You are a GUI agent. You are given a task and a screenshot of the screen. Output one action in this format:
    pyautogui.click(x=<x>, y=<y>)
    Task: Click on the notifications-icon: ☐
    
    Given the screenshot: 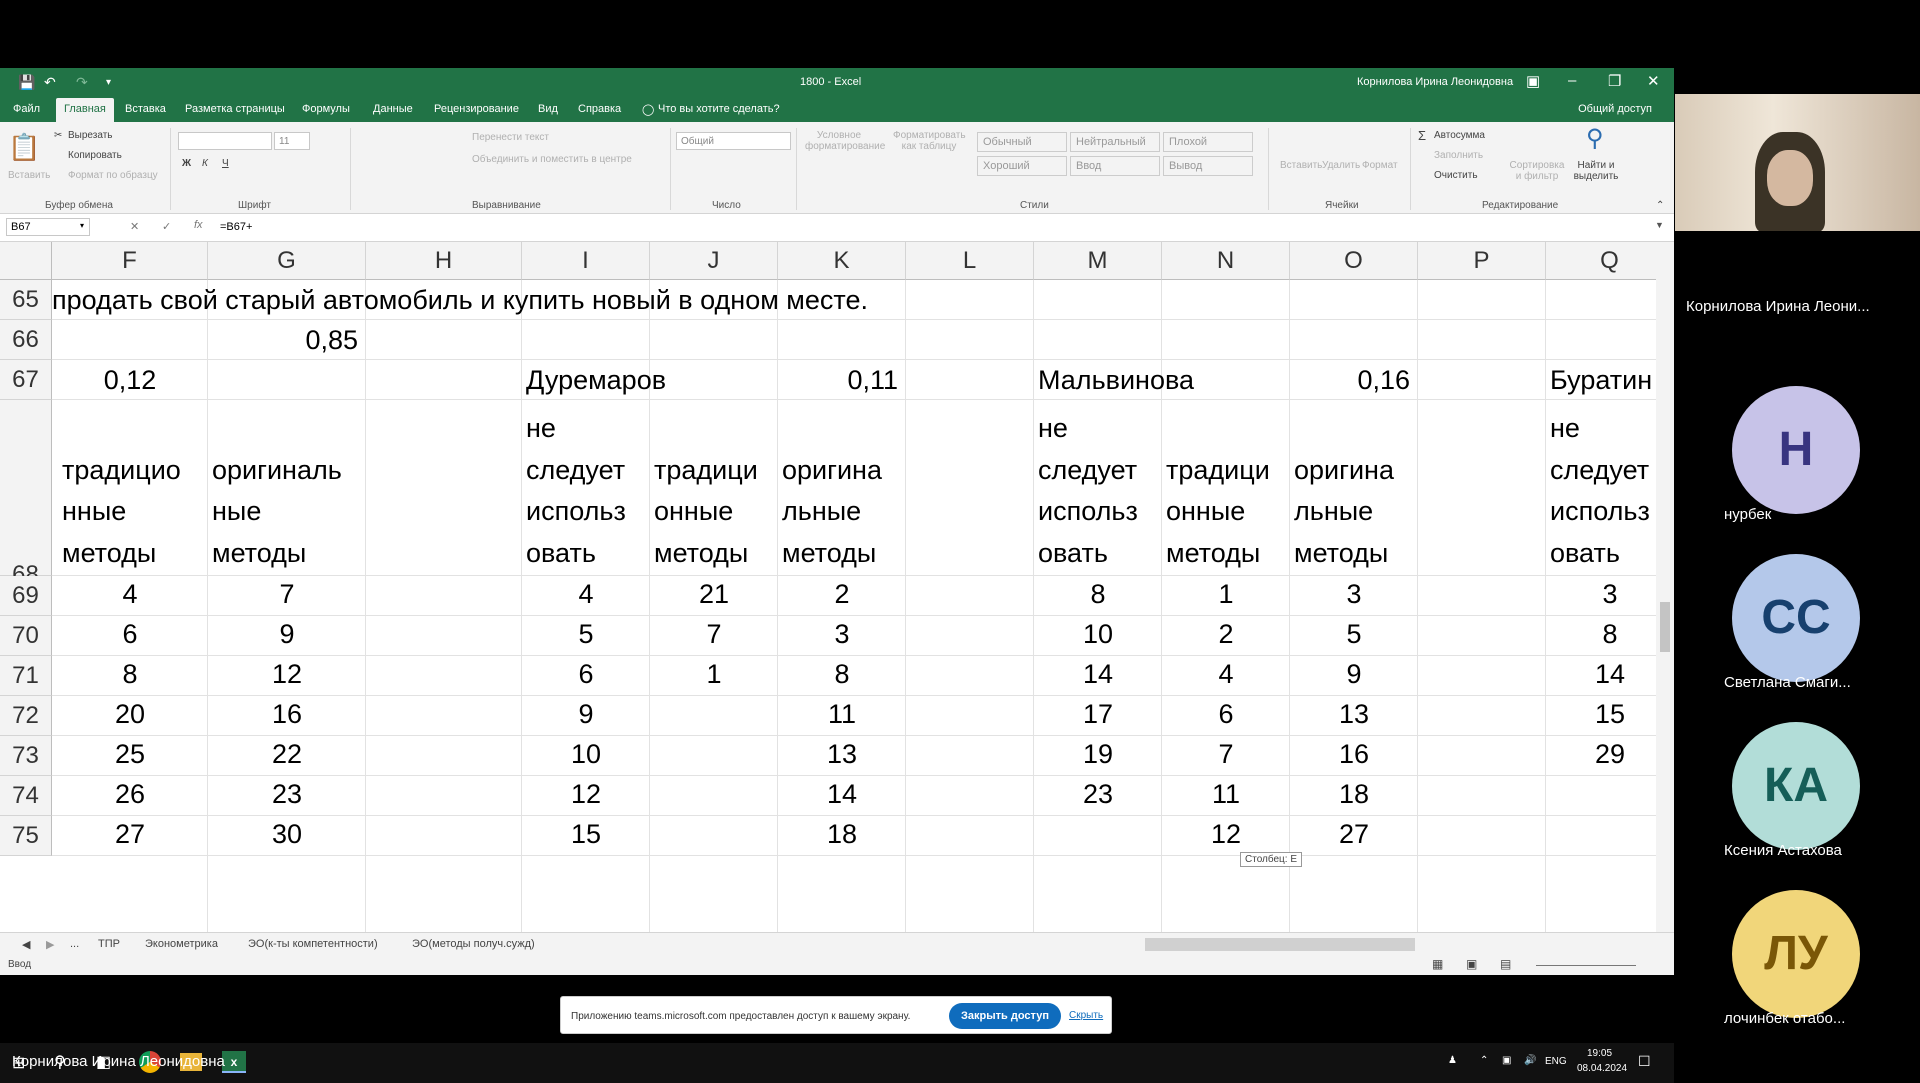 What is the action you would take?
    pyautogui.click(x=1644, y=1061)
    